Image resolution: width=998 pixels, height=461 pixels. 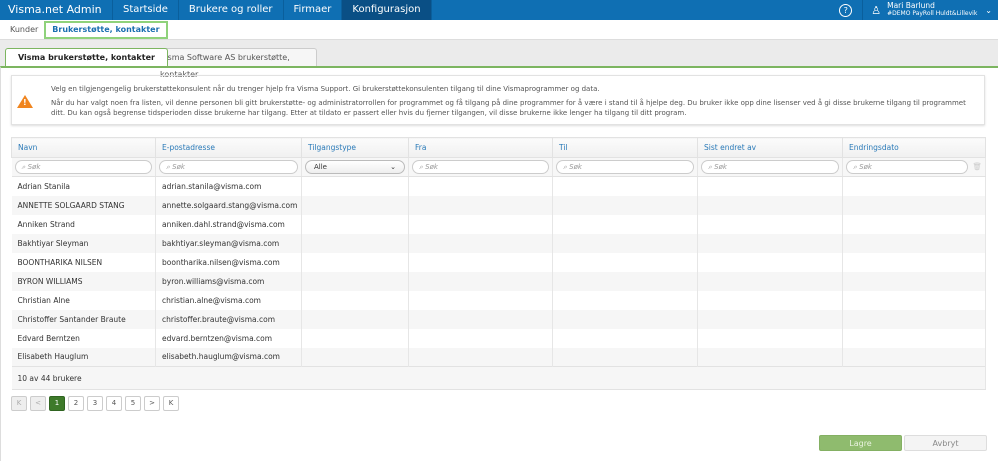 I want to click on last-page-button: K, so click(x=171, y=403).